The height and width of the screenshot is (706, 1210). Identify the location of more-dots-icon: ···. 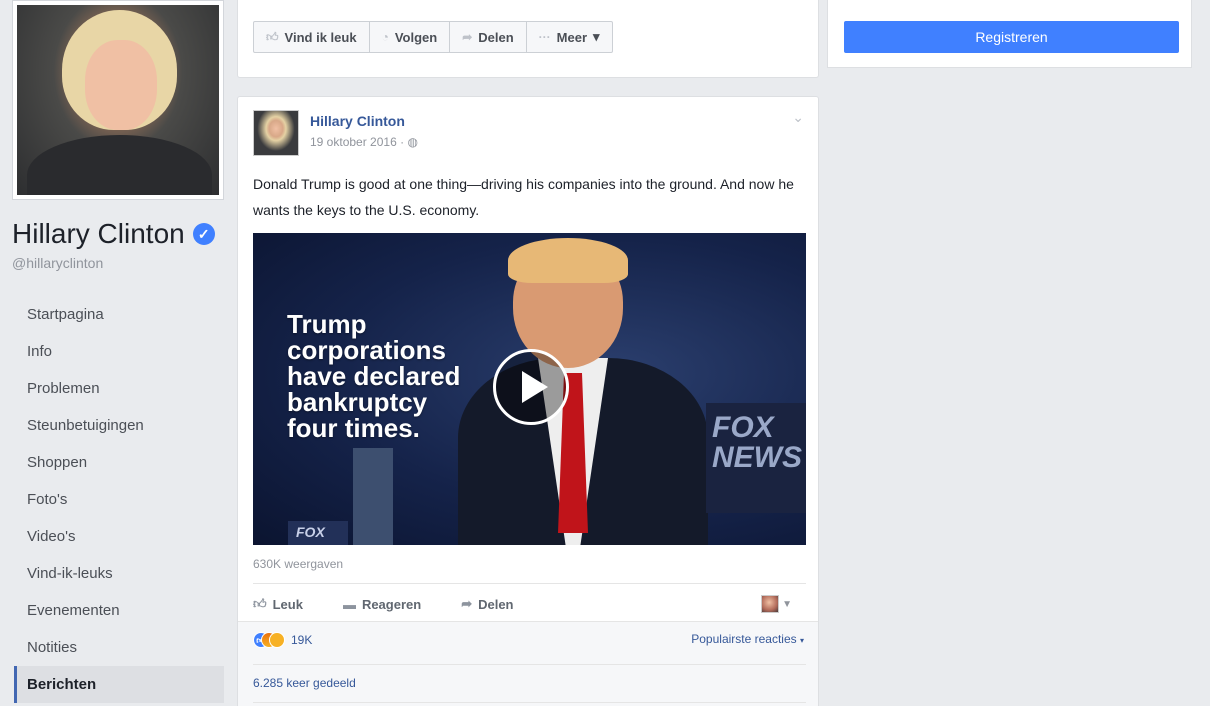
(544, 37).